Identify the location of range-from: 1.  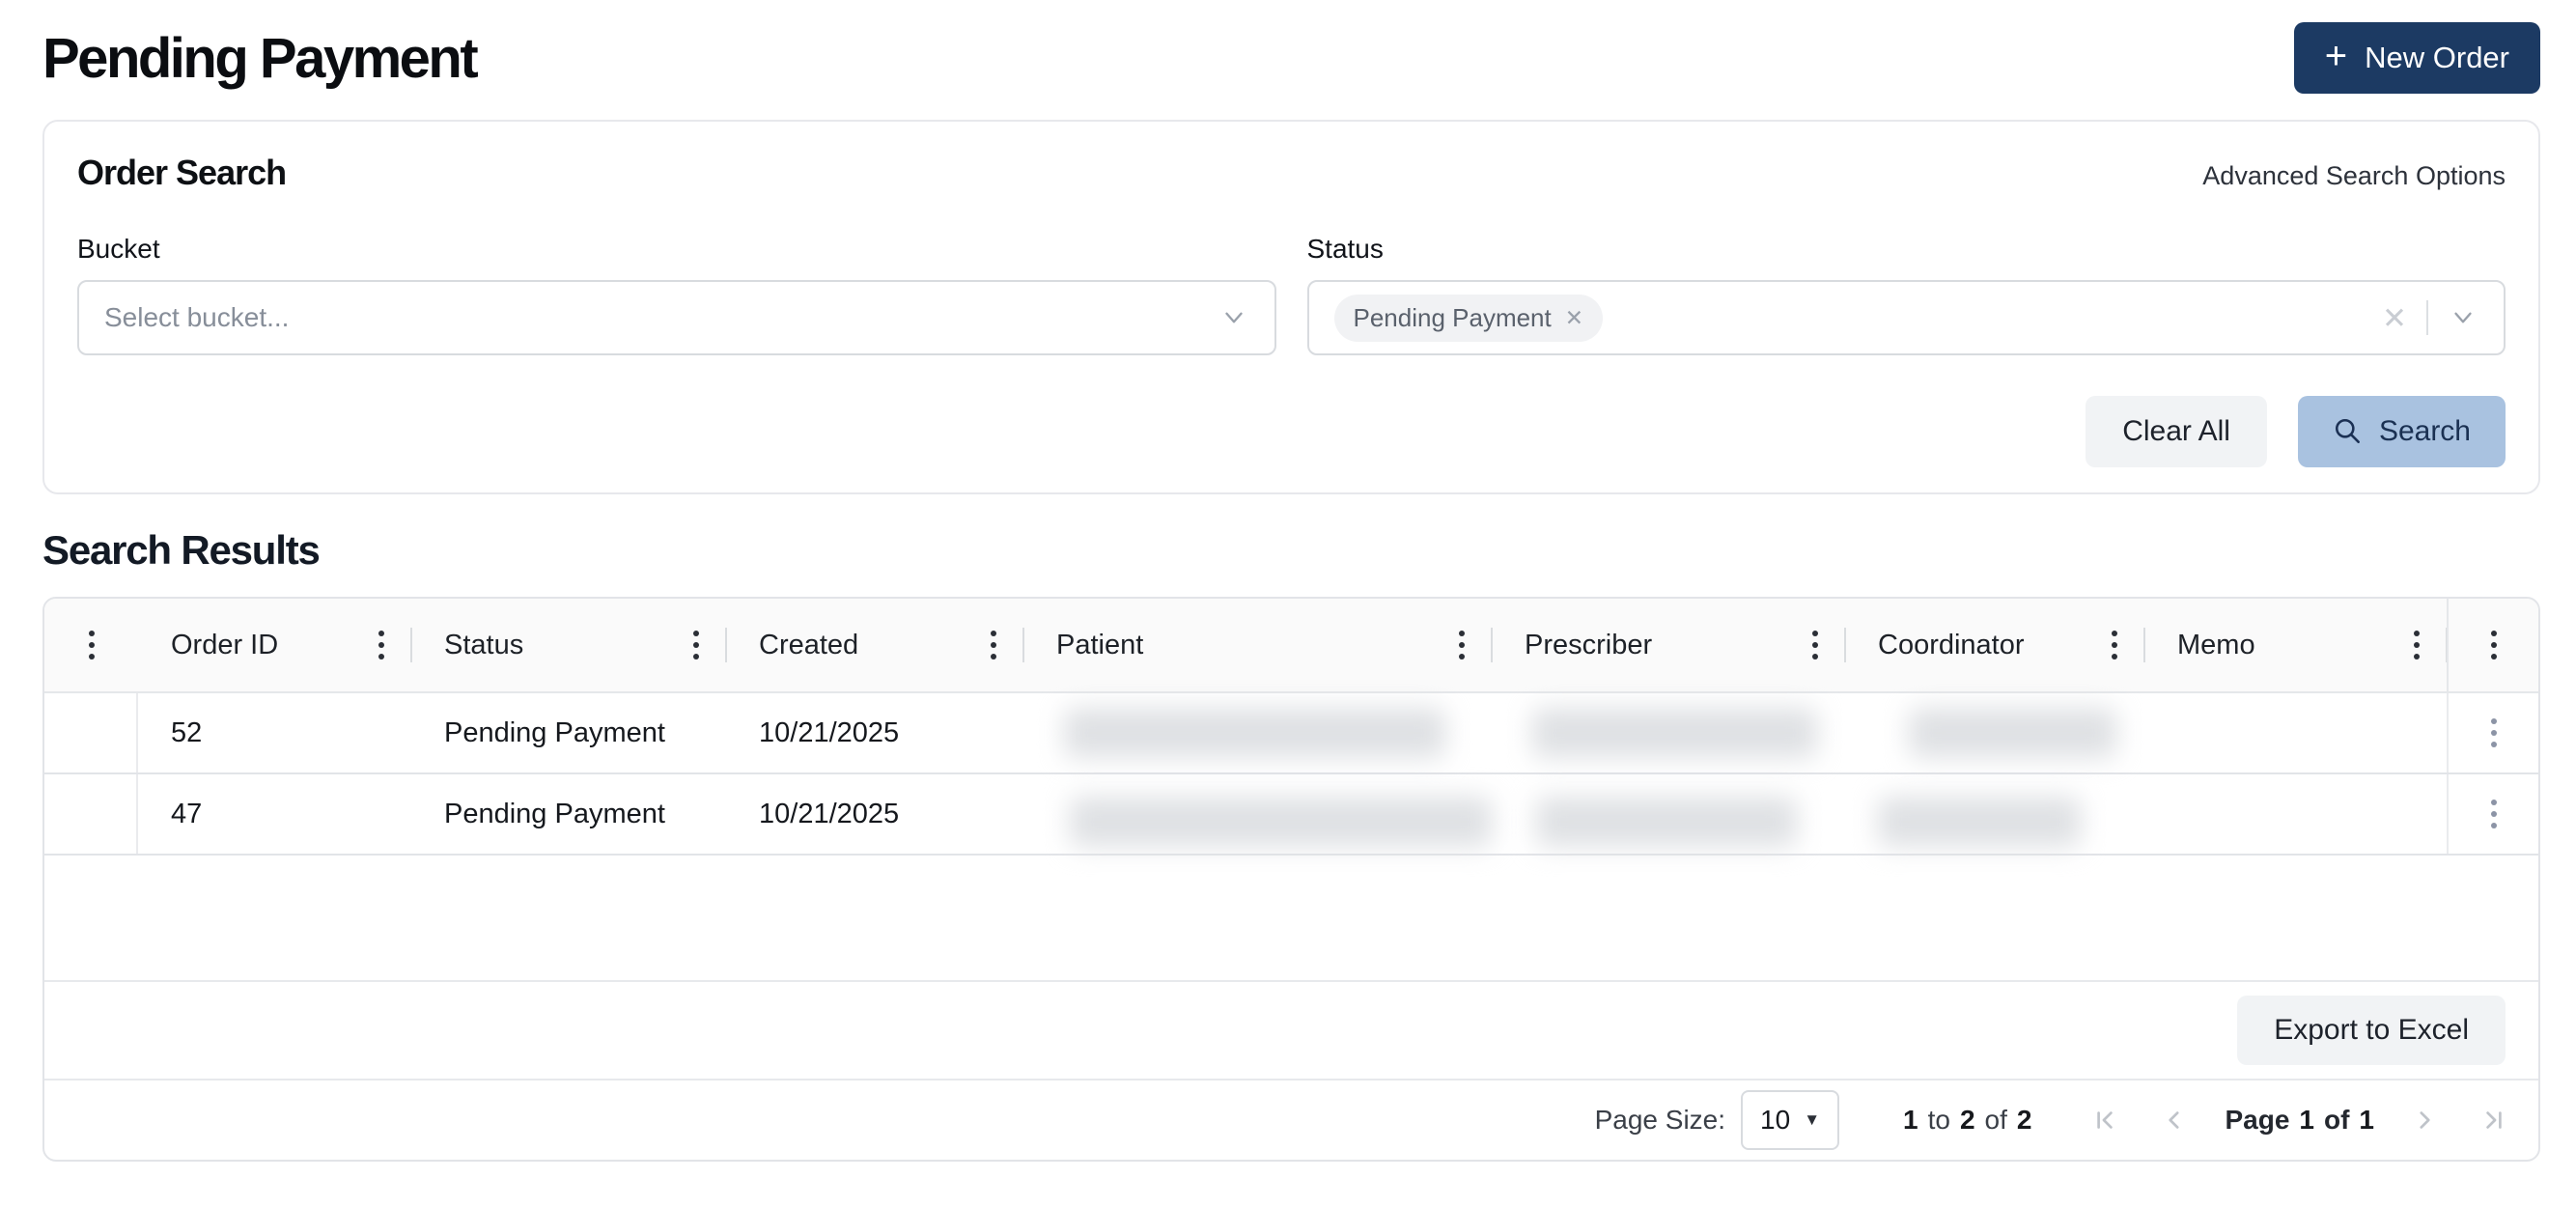
(1911, 1120).